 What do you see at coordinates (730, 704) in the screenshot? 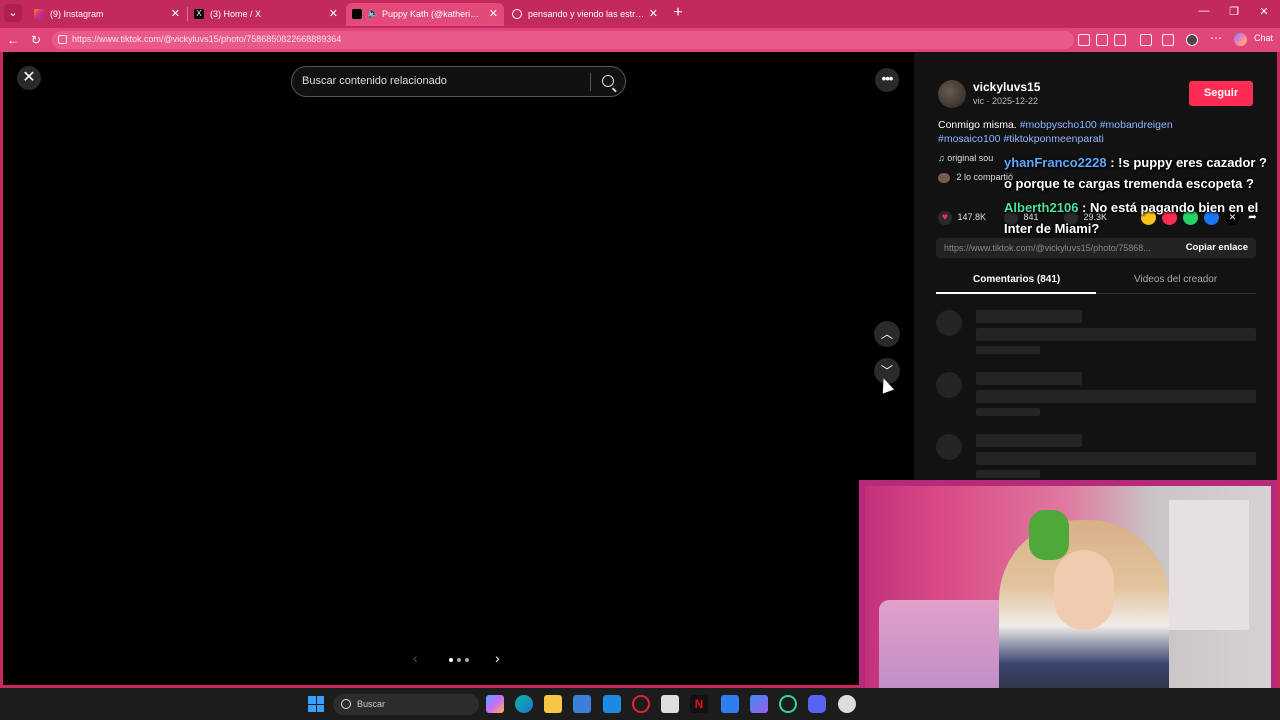
I see `mail-icon` at bounding box center [730, 704].